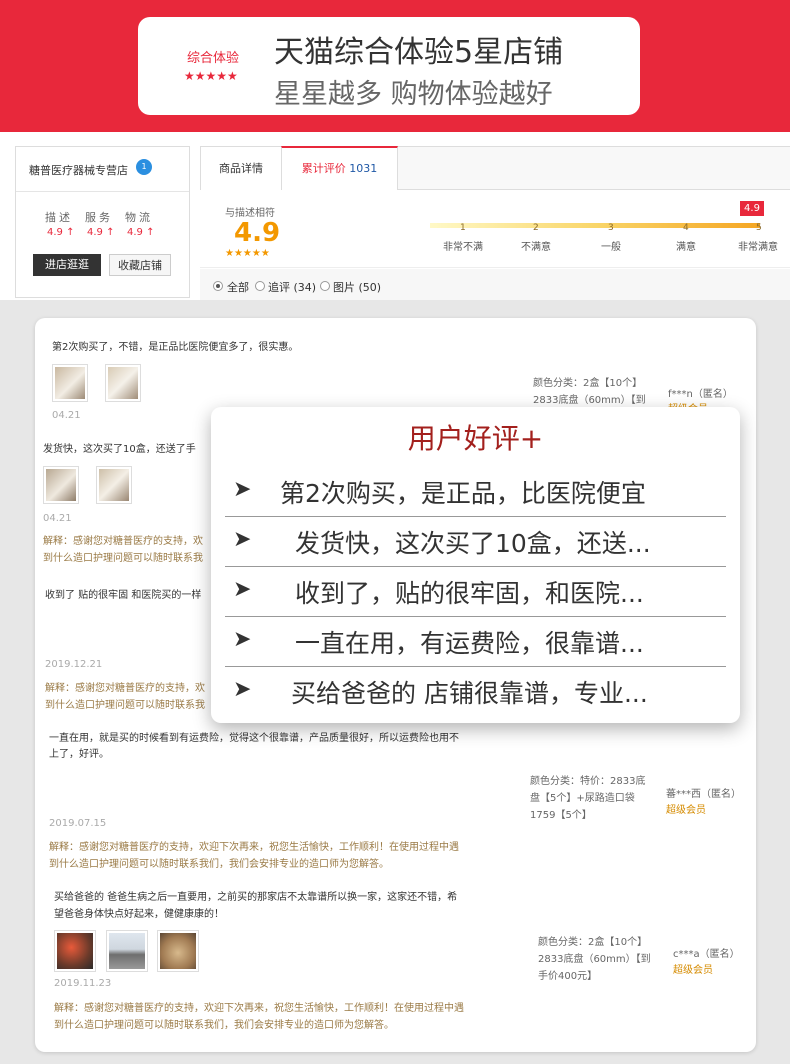 Image resolution: width=790 pixels, height=1064 pixels. What do you see at coordinates (250, 213) in the screenshot?
I see `rating-label: 与描述相符` at bounding box center [250, 213].